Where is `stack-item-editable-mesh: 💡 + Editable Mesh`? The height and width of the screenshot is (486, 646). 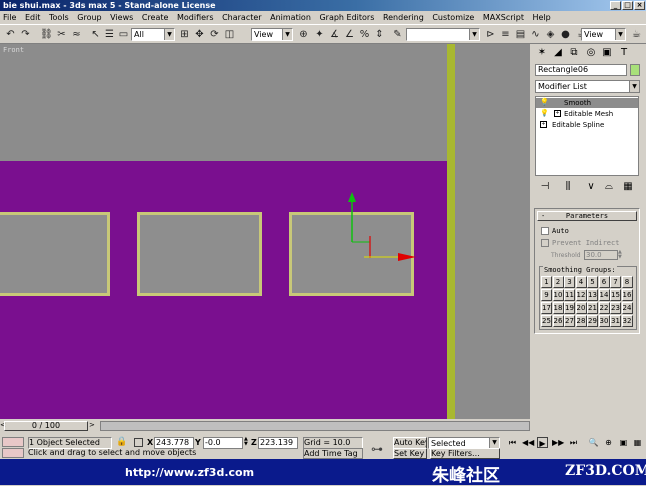
stack-item-editable-mesh: 💡 + Editable Mesh is located at coordinates (587, 114).